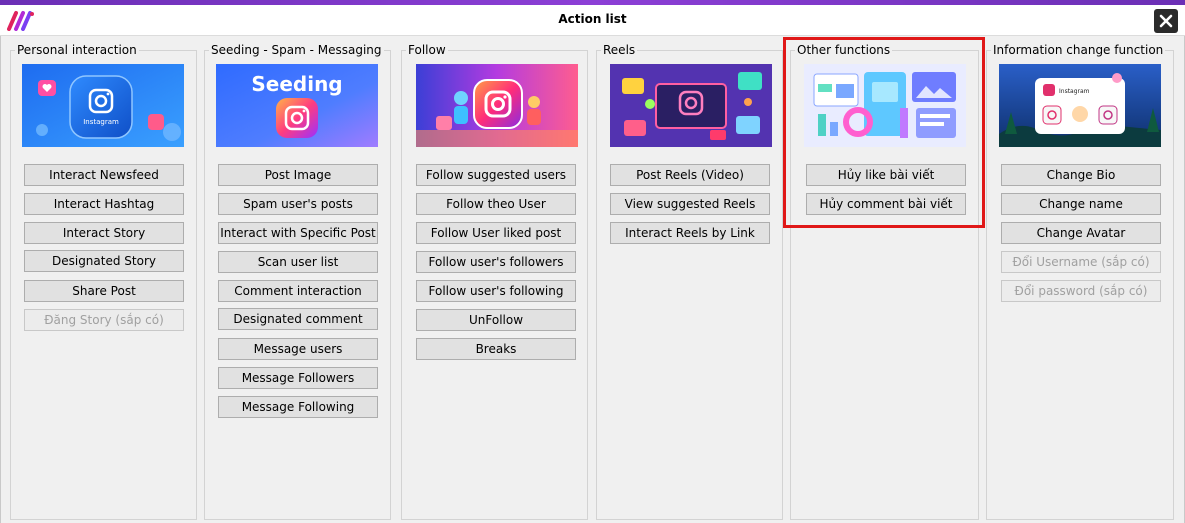 This screenshot has height=523, width=1185. I want to click on close-button, so click(1166, 21).